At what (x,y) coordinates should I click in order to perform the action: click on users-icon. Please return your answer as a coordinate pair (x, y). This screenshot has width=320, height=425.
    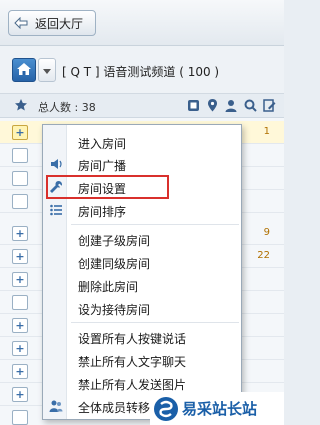
    Looking at the image, I should click on (55, 405).